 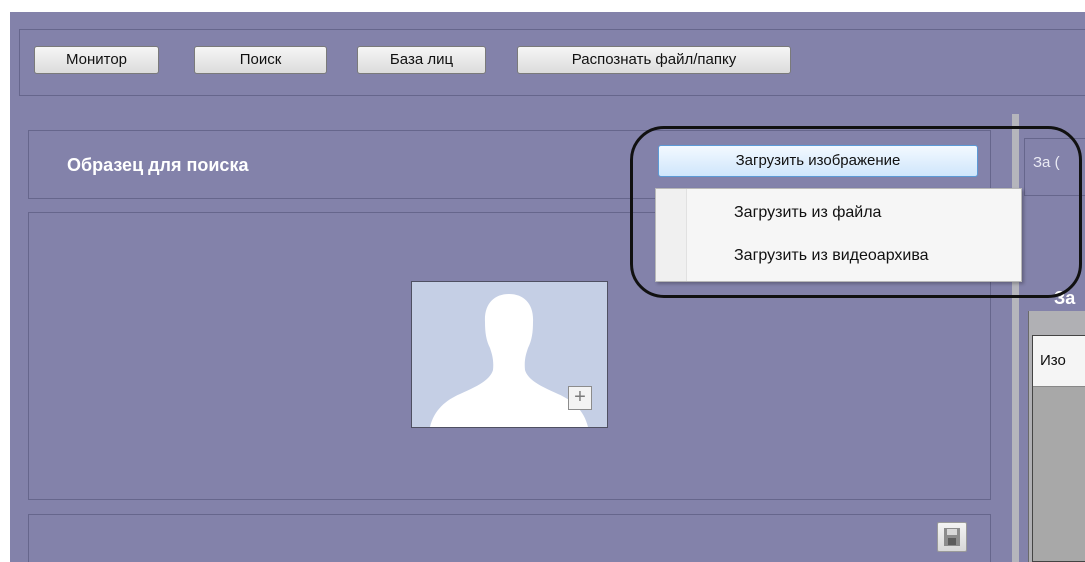 What do you see at coordinates (509, 354) in the screenshot?
I see `sample-image-placeholder: +` at bounding box center [509, 354].